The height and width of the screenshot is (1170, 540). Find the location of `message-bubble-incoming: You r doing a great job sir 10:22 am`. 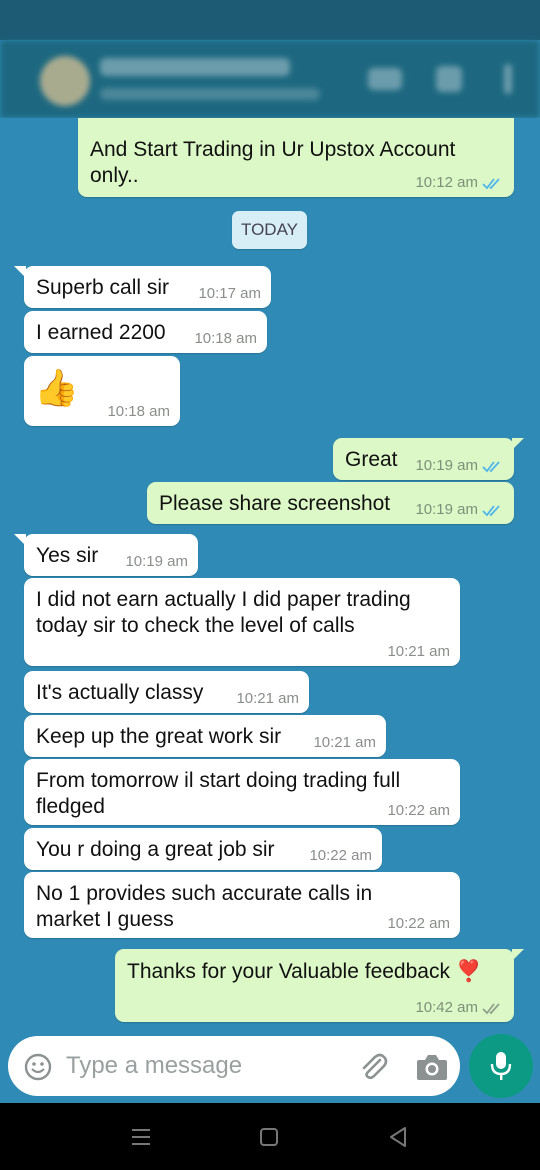

message-bubble-incoming: You r doing a great job sir 10:22 am is located at coordinates (203, 849).